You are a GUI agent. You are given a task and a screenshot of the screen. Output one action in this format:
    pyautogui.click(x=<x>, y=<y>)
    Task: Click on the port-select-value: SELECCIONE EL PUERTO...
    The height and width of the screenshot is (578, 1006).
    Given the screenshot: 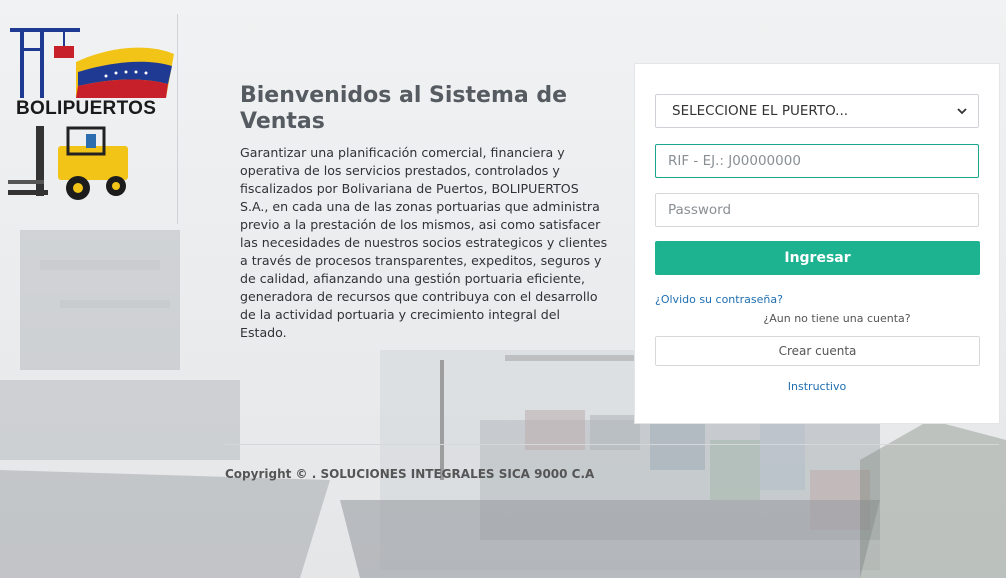 What is the action you would take?
    pyautogui.click(x=760, y=111)
    